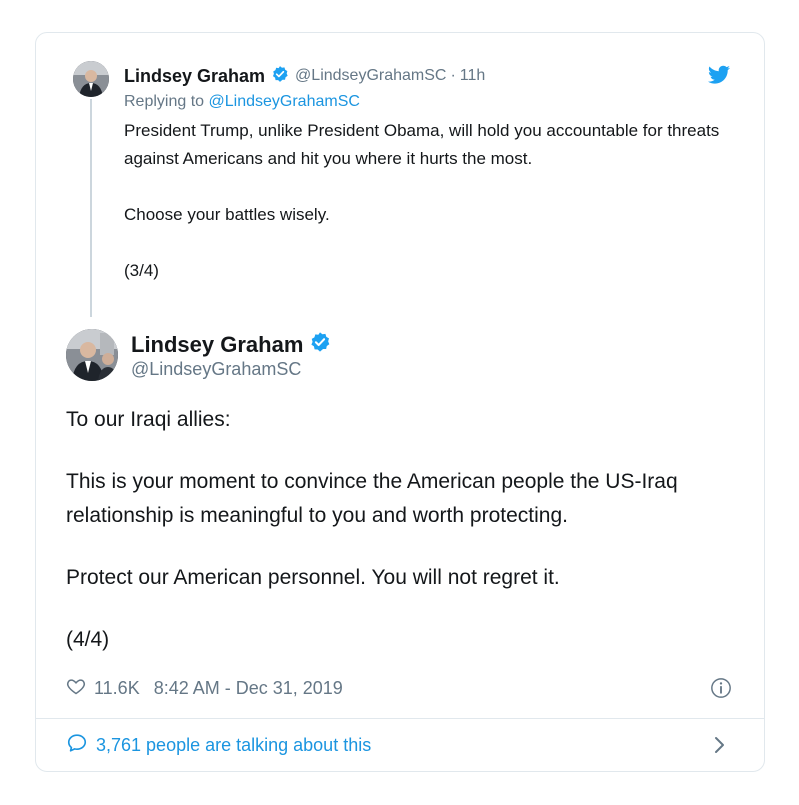 This screenshot has width=799, height=805. I want to click on chevron-right-icon, so click(719, 745).